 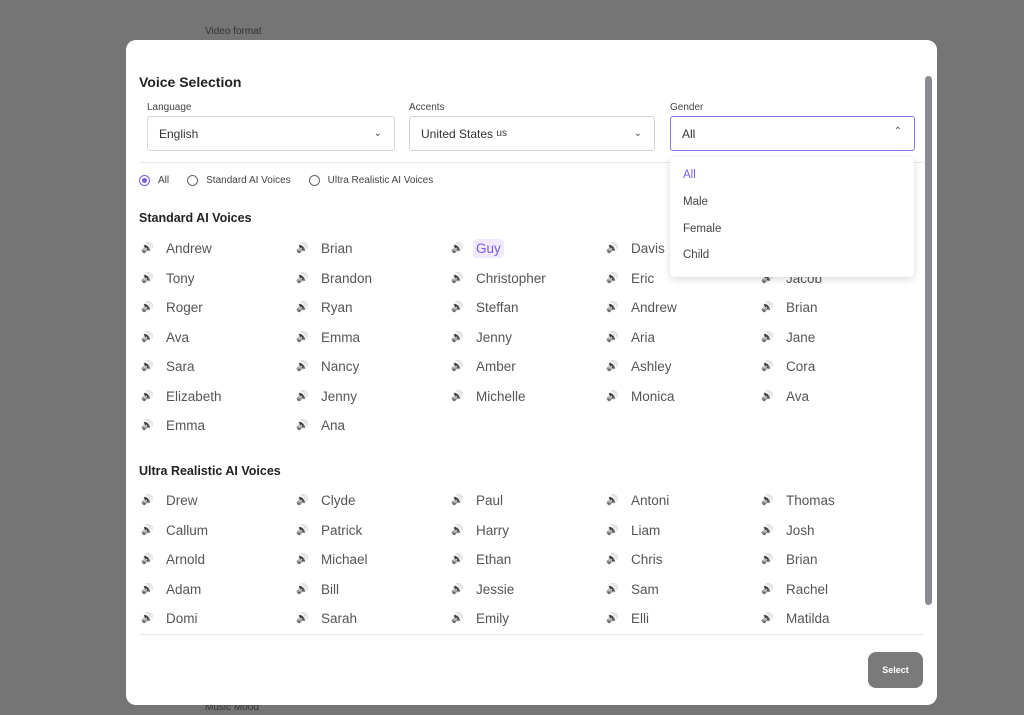 What do you see at coordinates (792, 202) in the screenshot?
I see `gender-option-male: Male` at bounding box center [792, 202].